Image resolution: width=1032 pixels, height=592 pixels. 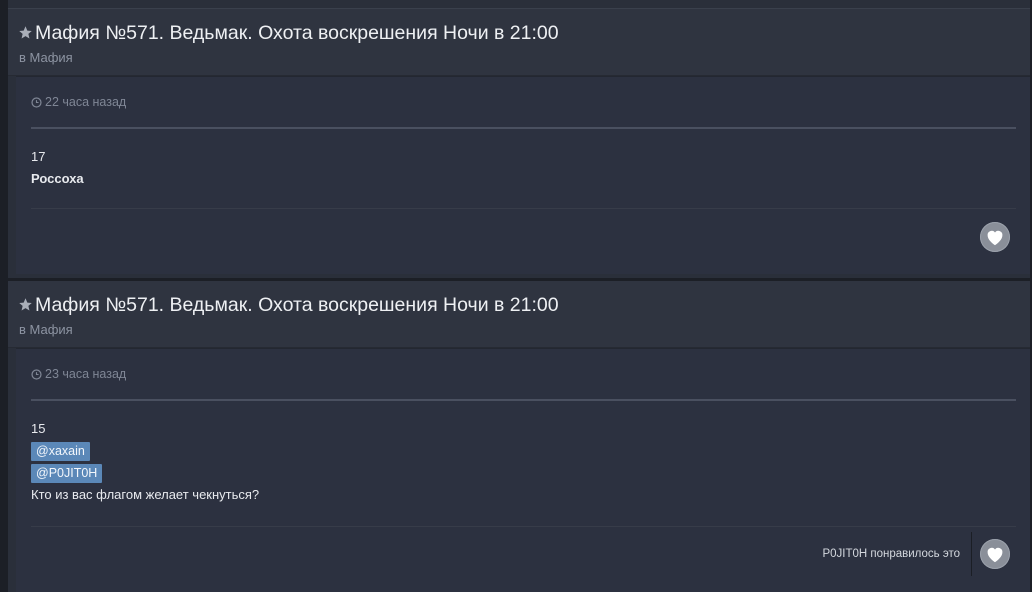 What do you see at coordinates (57, 168) in the screenshot?
I see `post-content: 17 Россоха` at bounding box center [57, 168].